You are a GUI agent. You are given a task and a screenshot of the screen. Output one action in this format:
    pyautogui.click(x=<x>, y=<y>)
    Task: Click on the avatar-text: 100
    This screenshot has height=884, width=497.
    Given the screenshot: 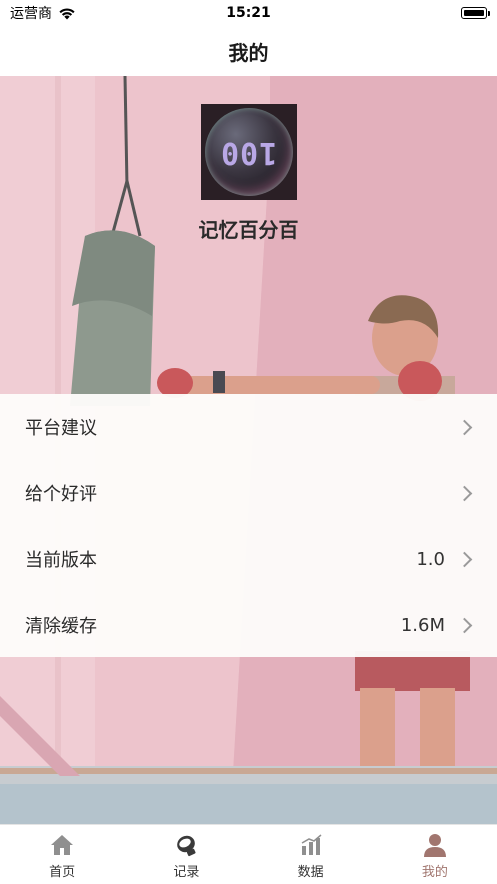 What is the action you would take?
    pyautogui.click(x=248, y=152)
    